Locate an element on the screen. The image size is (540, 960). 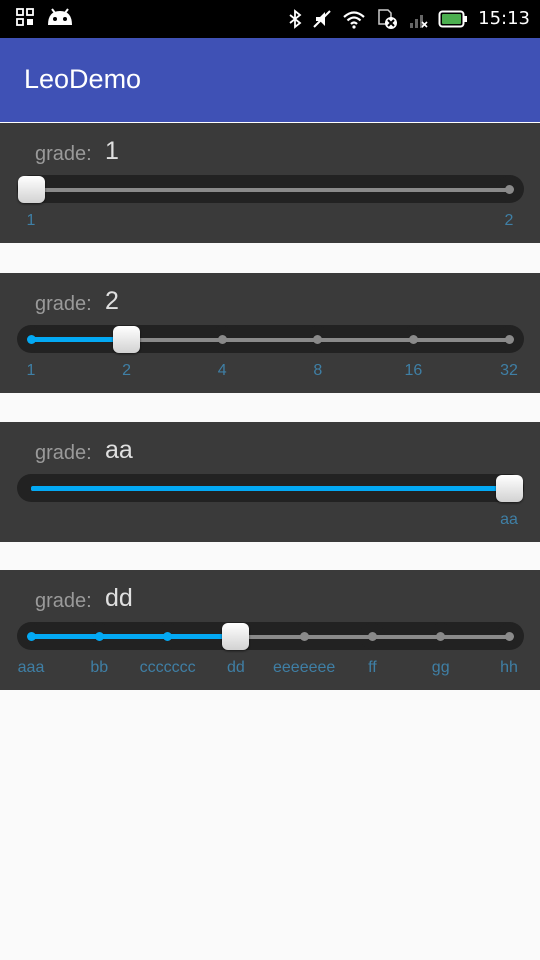
clock: 15:13 is located at coordinates (504, 18).